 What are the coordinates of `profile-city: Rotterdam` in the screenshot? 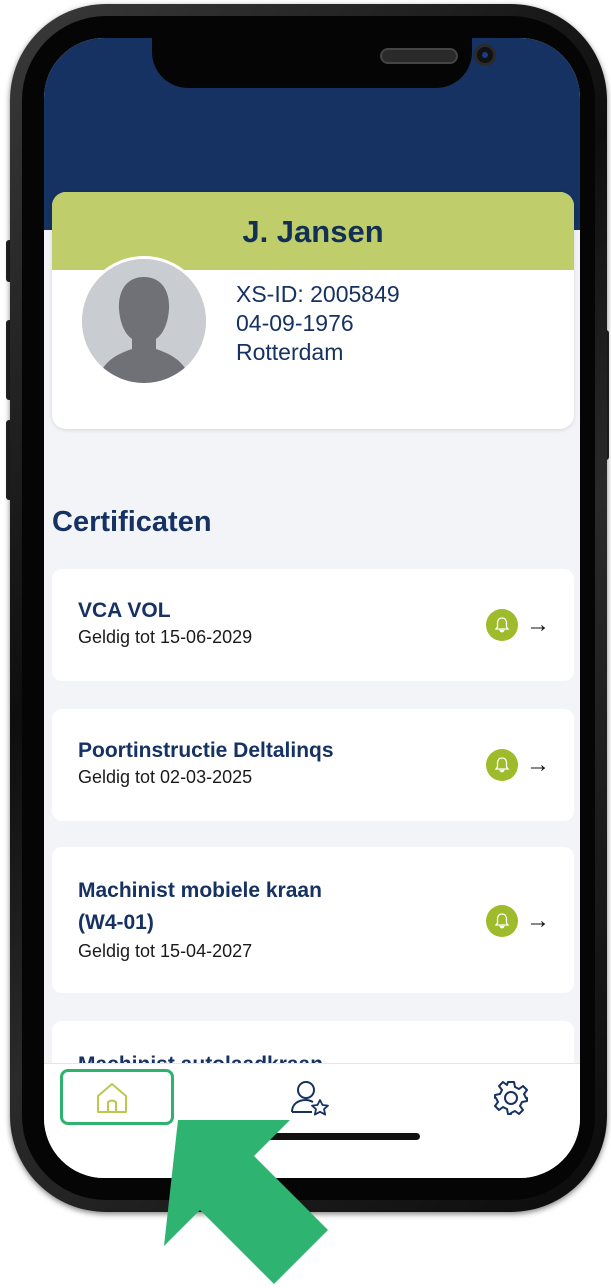 It's located at (290, 352).